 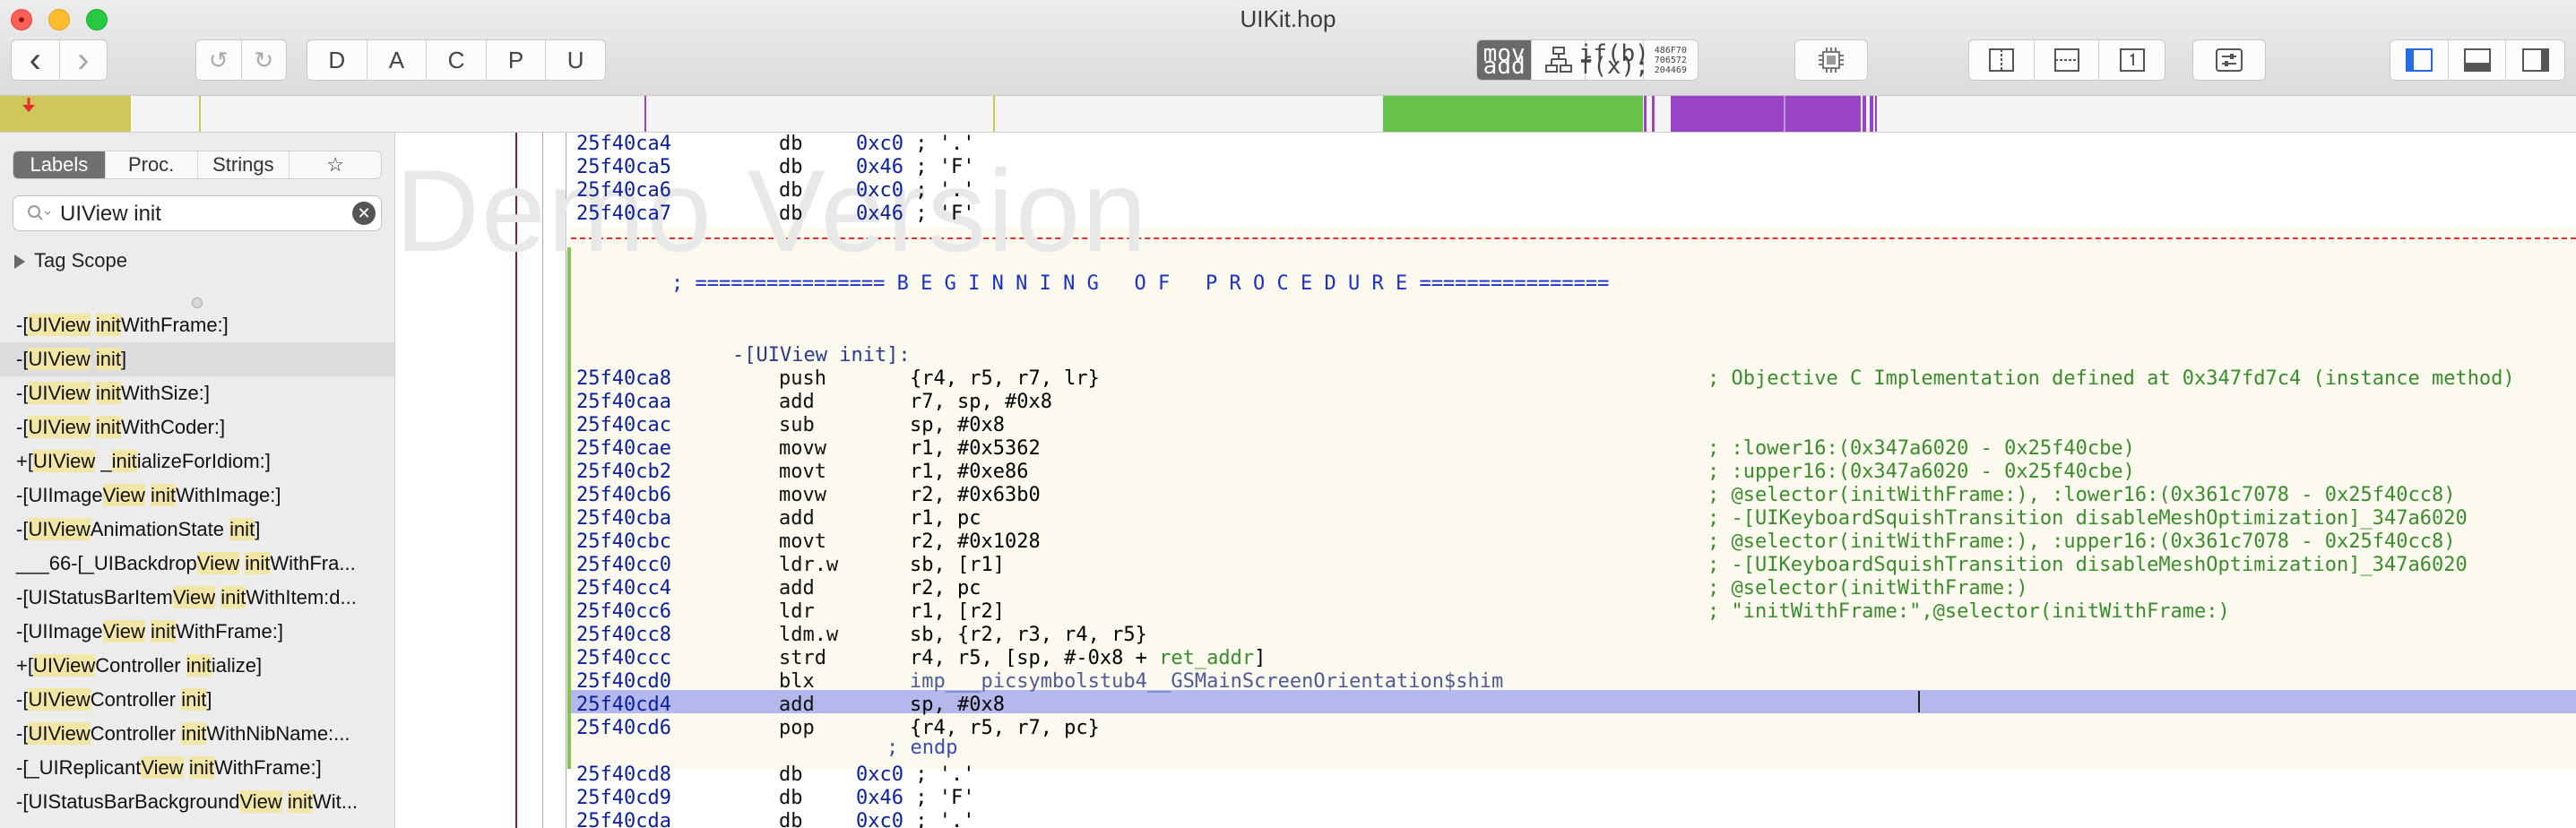 What do you see at coordinates (84, 60) in the screenshot?
I see `forward-button: ›` at bounding box center [84, 60].